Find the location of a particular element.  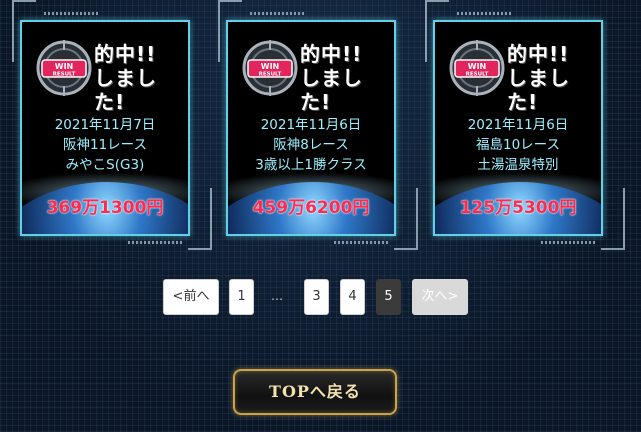

race-info: 2021年11月7日 阪神11レース みやこS(G3) is located at coordinates (105, 145).